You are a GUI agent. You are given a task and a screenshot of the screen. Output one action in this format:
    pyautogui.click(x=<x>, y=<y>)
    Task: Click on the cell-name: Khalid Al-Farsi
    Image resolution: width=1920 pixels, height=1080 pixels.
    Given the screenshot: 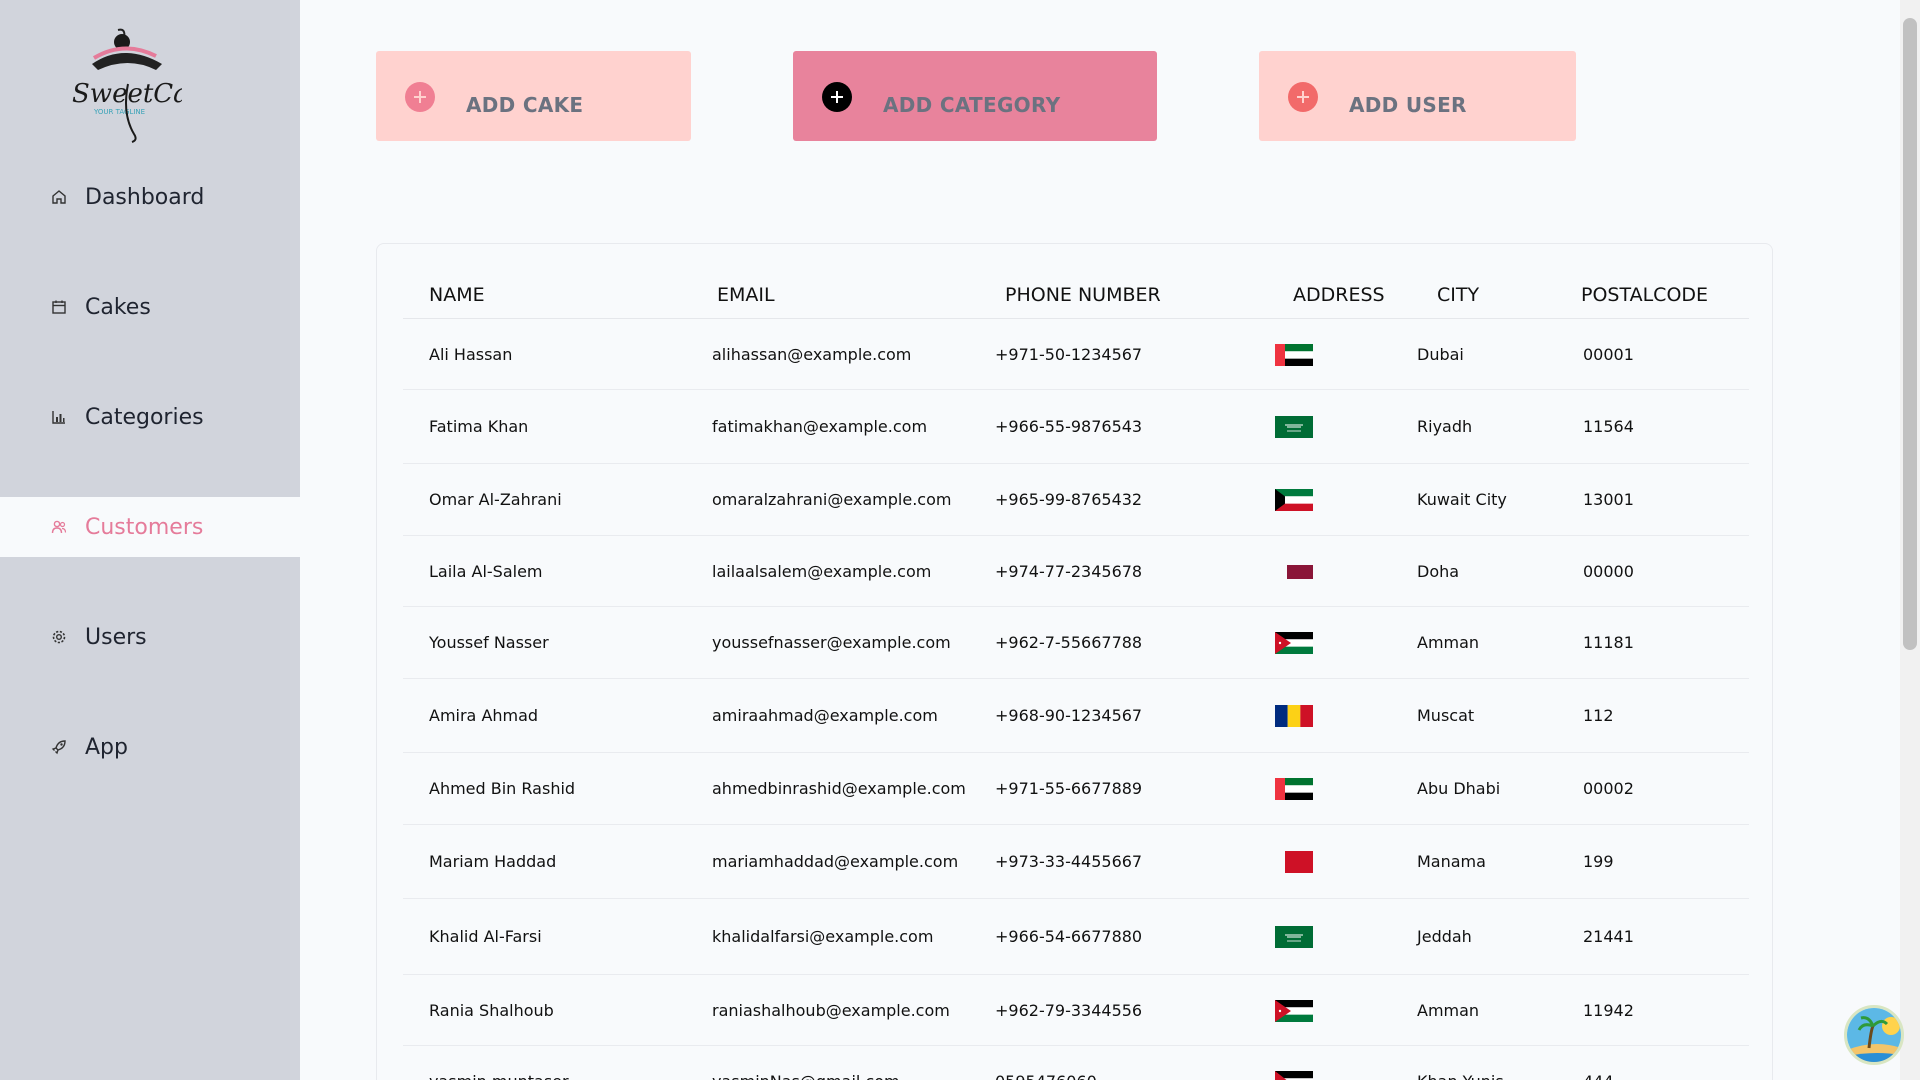 What is the action you would take?
    pyautogui.click(x=485, y=936)
    